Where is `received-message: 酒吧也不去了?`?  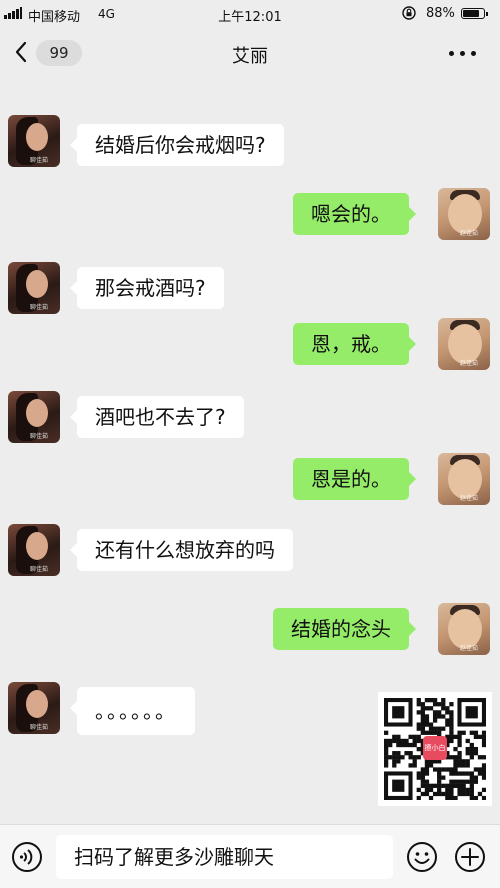 received-message: 酒吧也不去了? is located at coordinates (157, 417).